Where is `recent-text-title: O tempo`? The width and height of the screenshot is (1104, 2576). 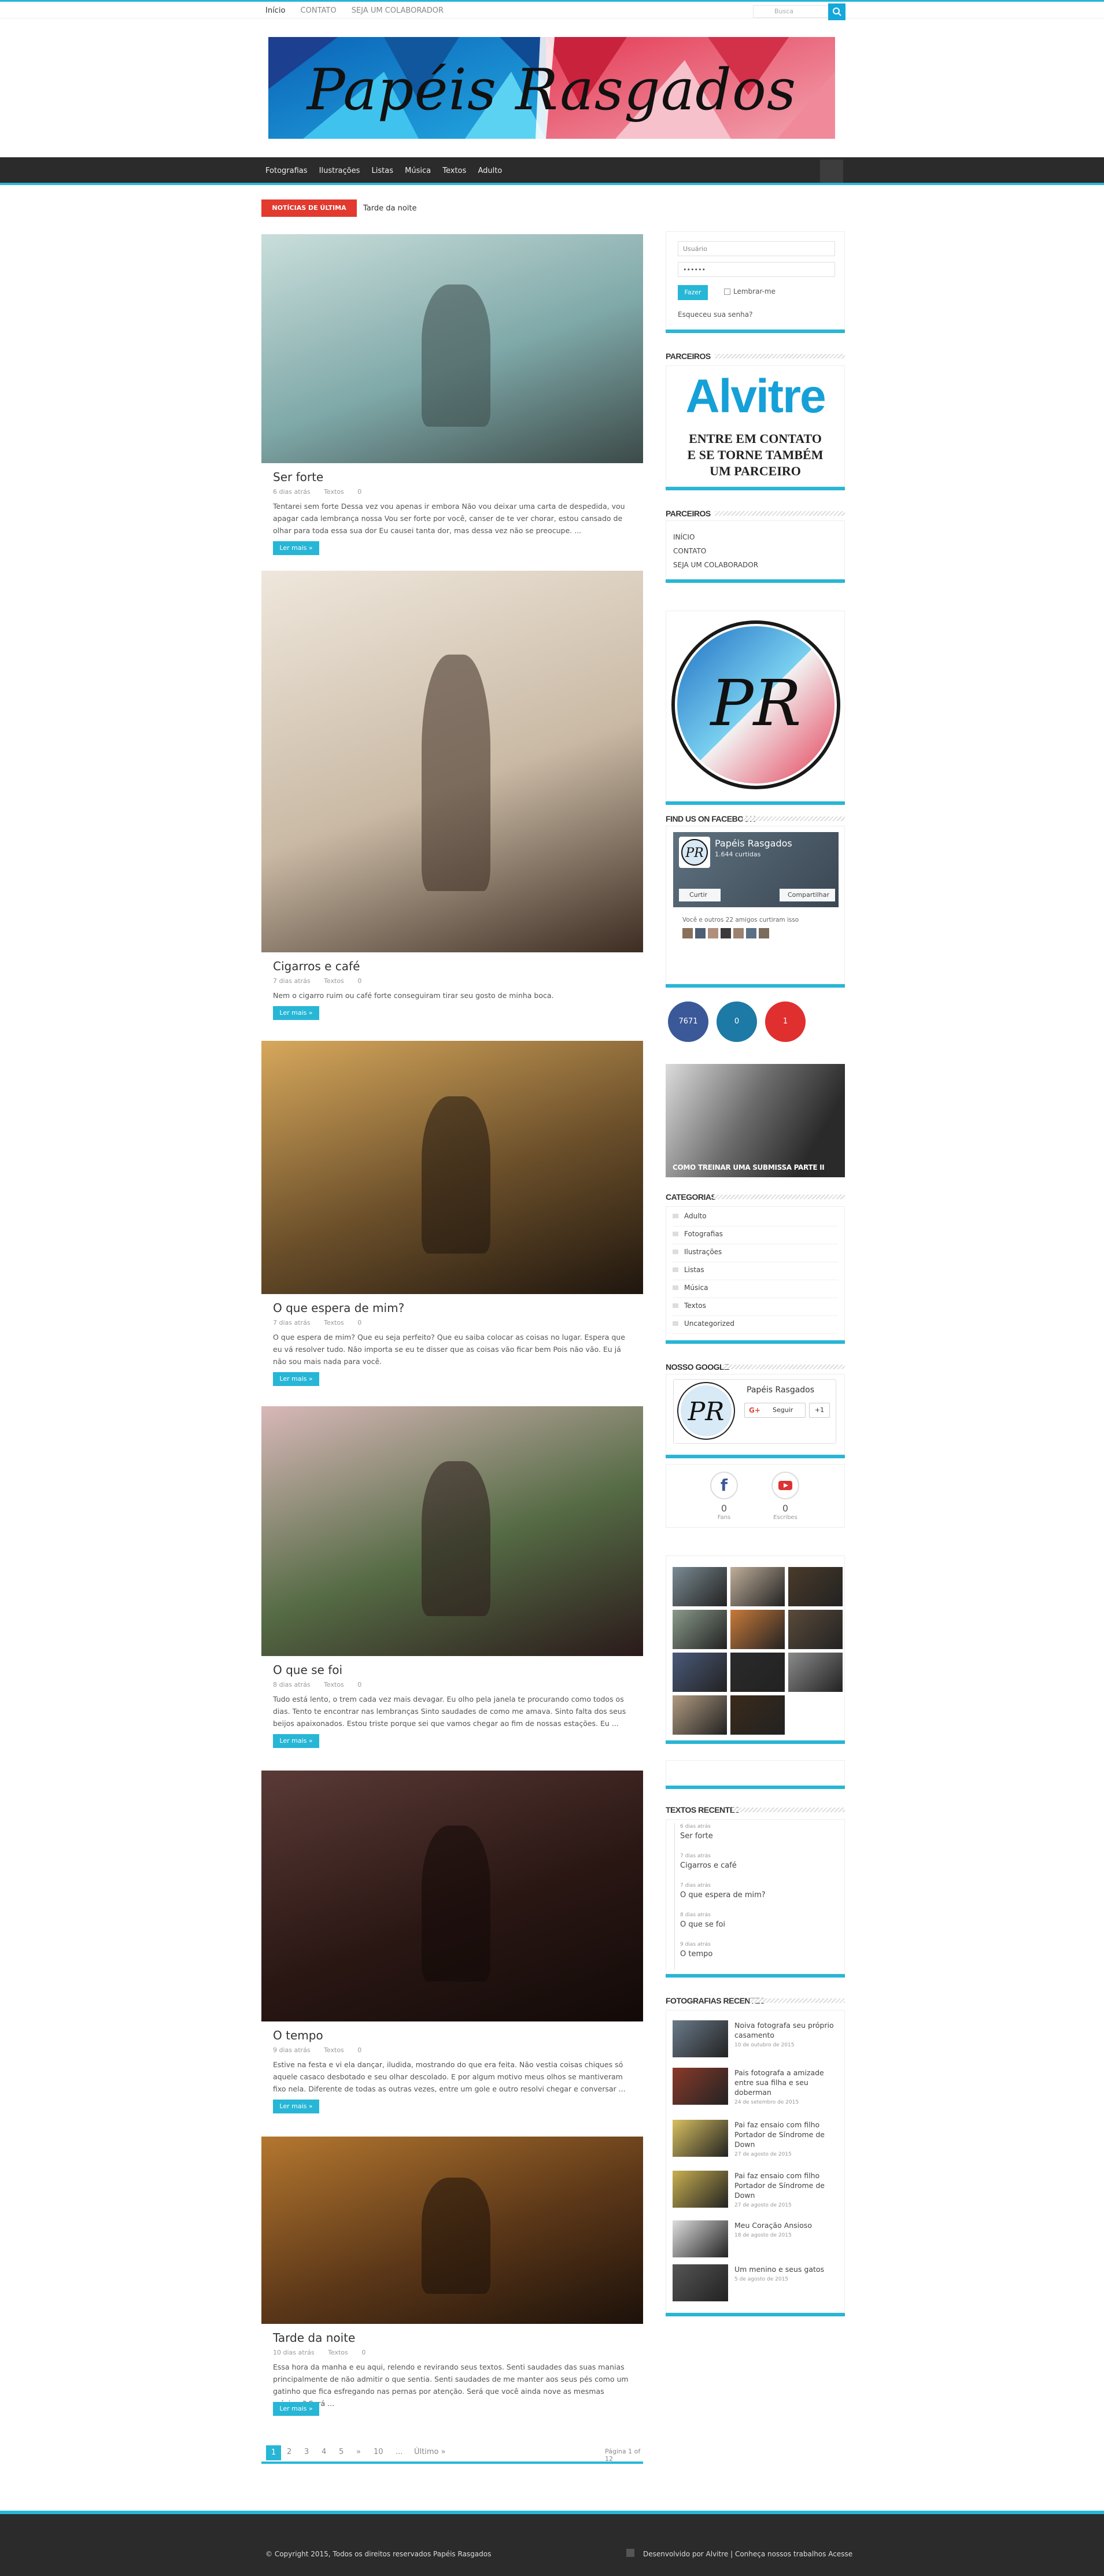
recent-text-title: O tempo is located at coordinates (696, 1954).